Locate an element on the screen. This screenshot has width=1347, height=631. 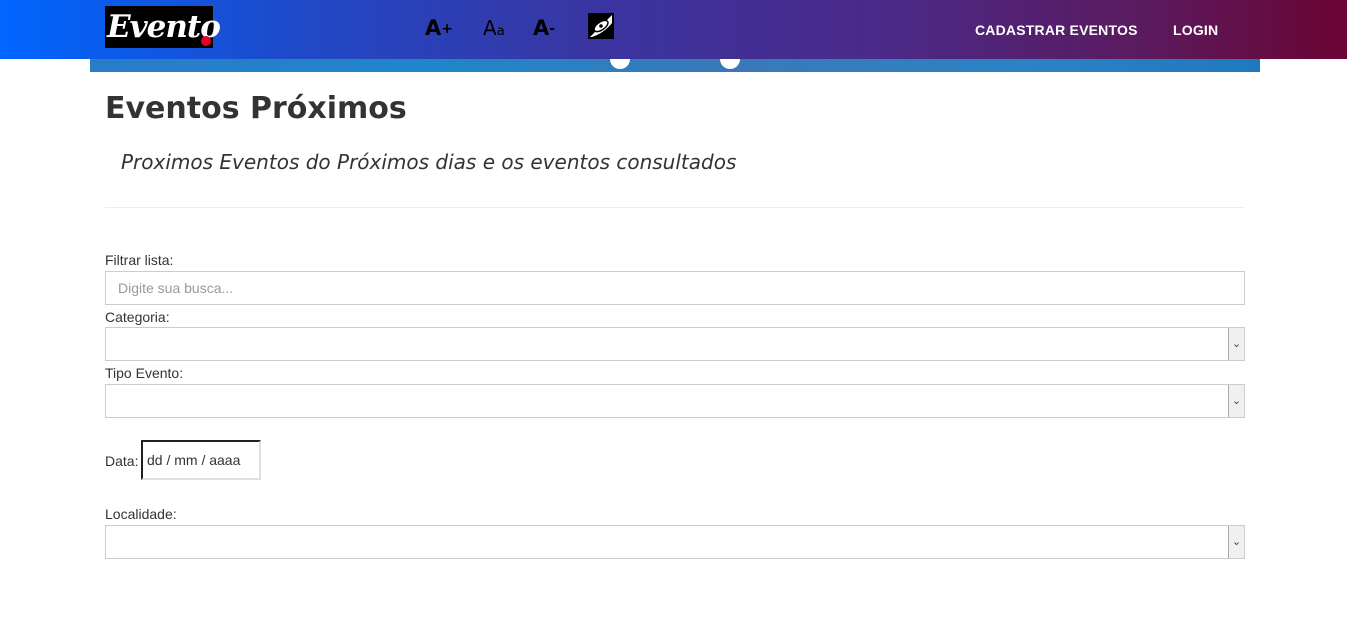
font-normal-small-letter: a is located at coordinates (500, 31).